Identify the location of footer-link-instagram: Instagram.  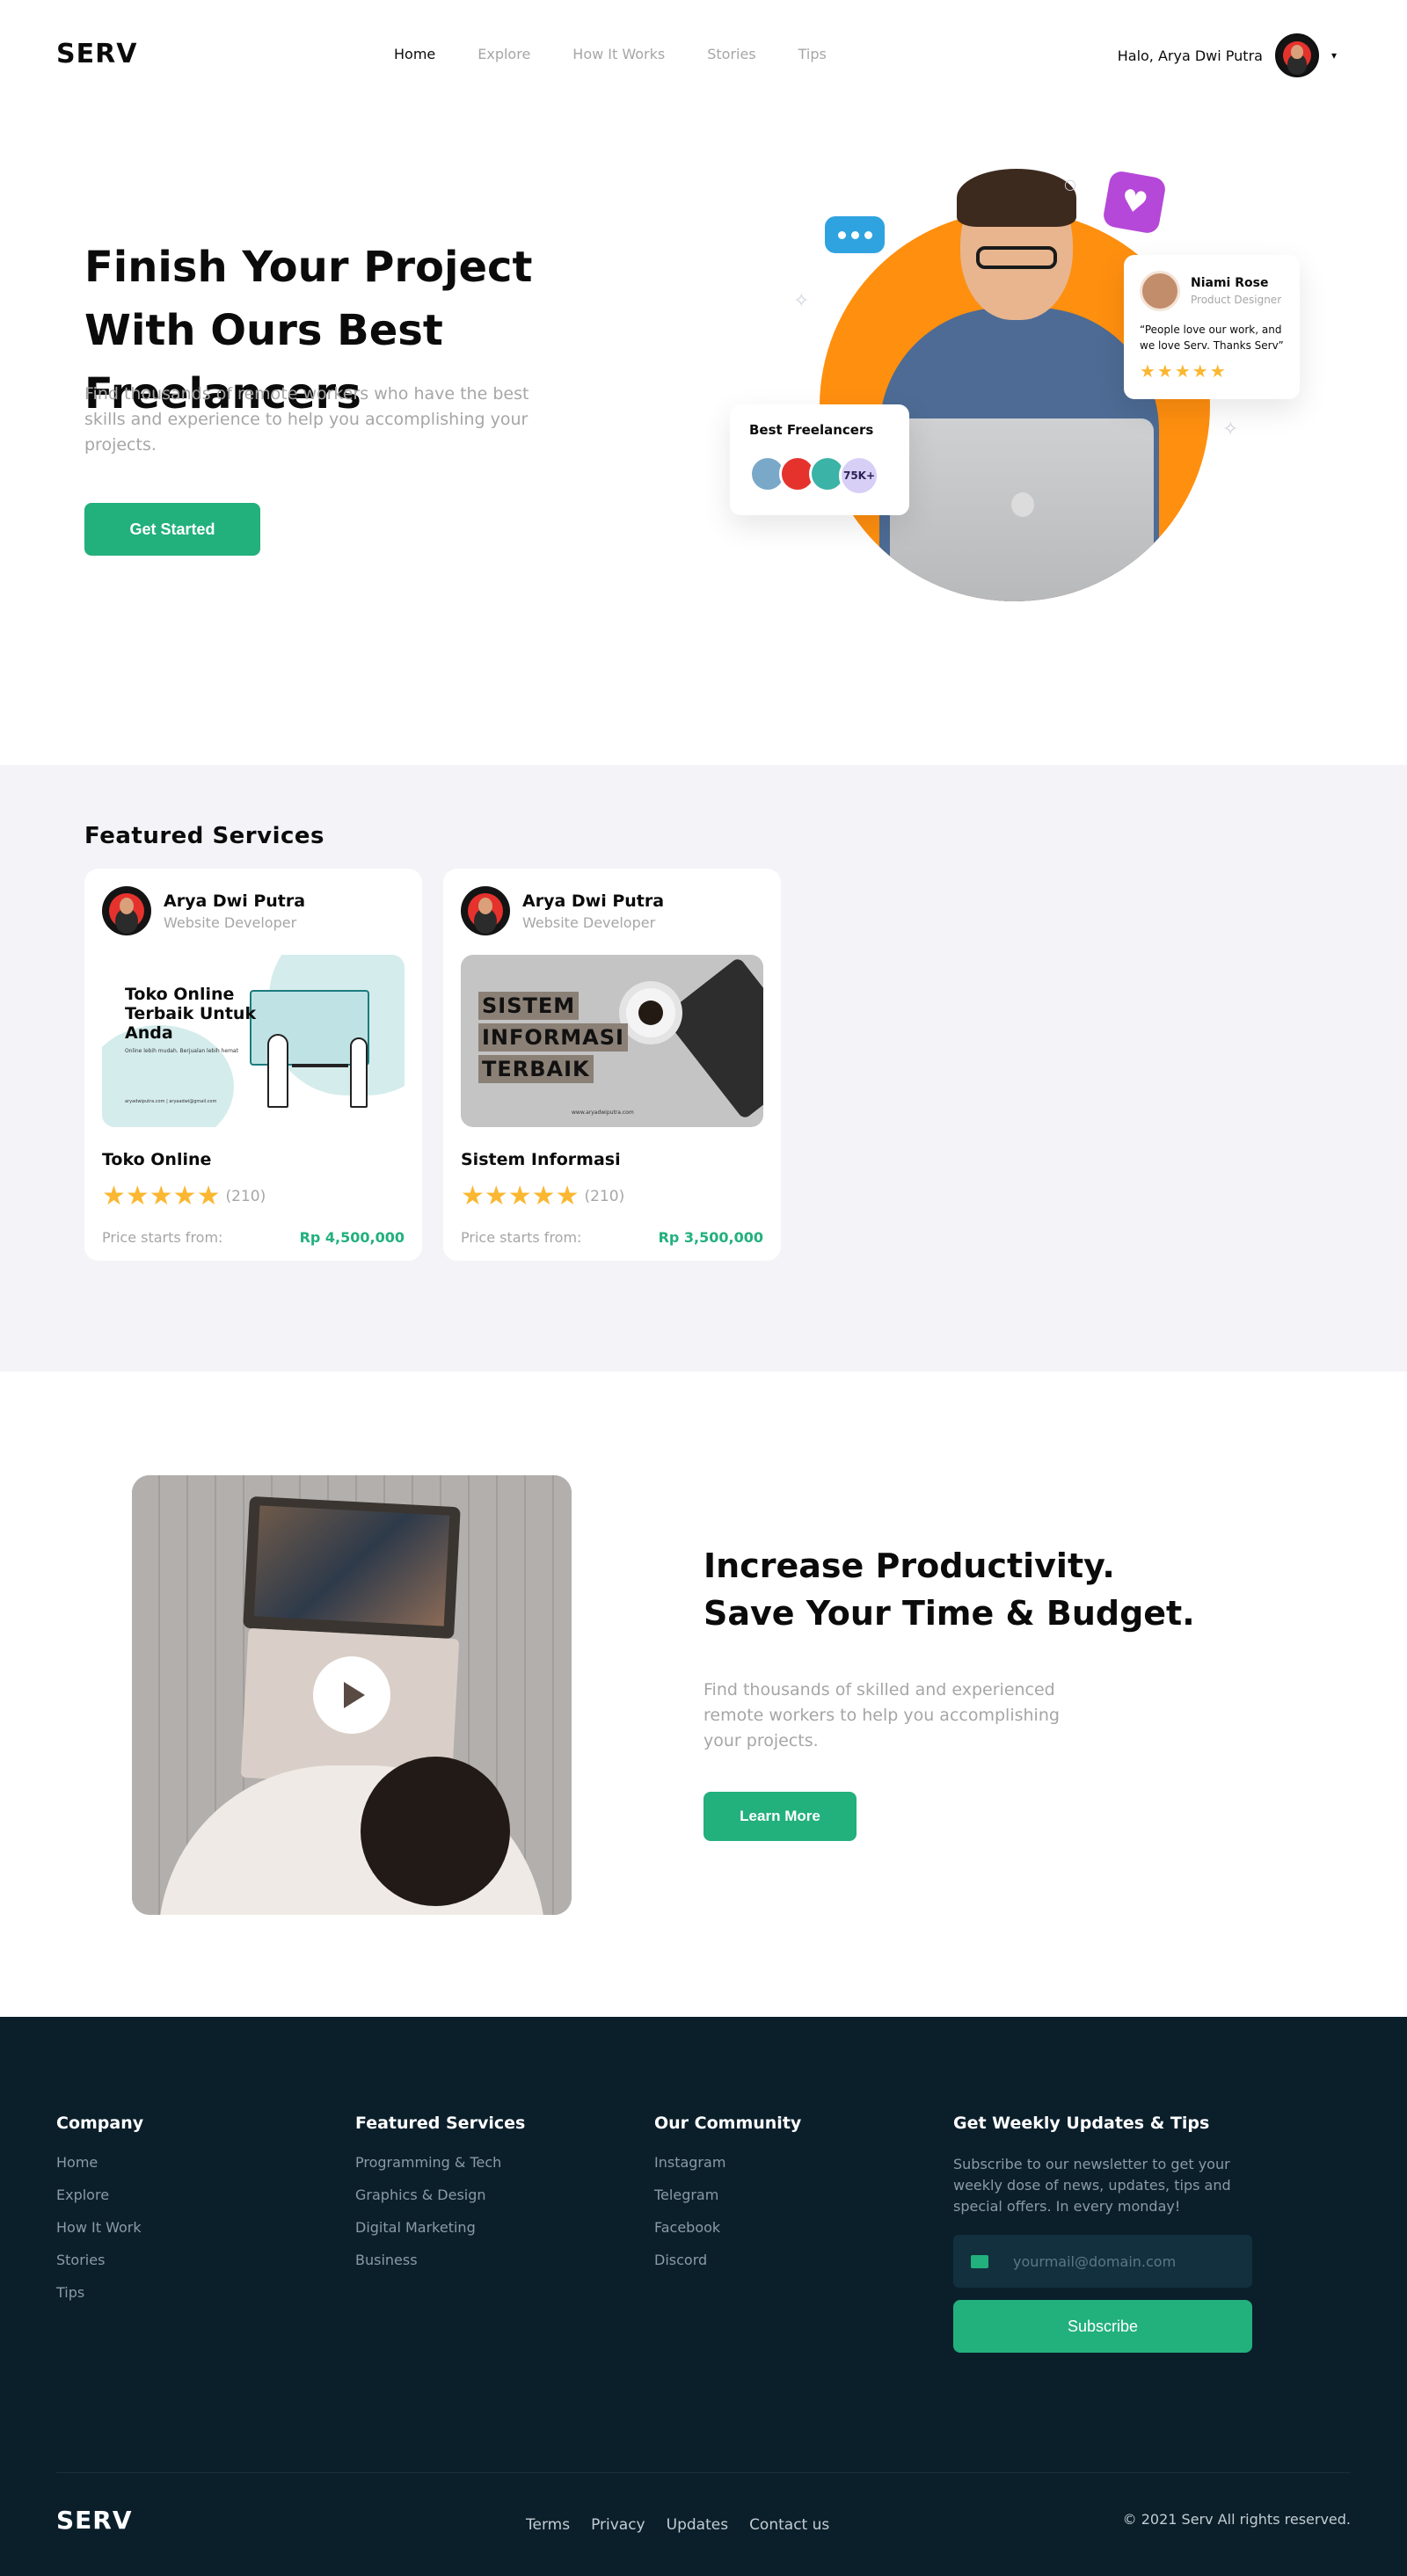
(728, 2162).